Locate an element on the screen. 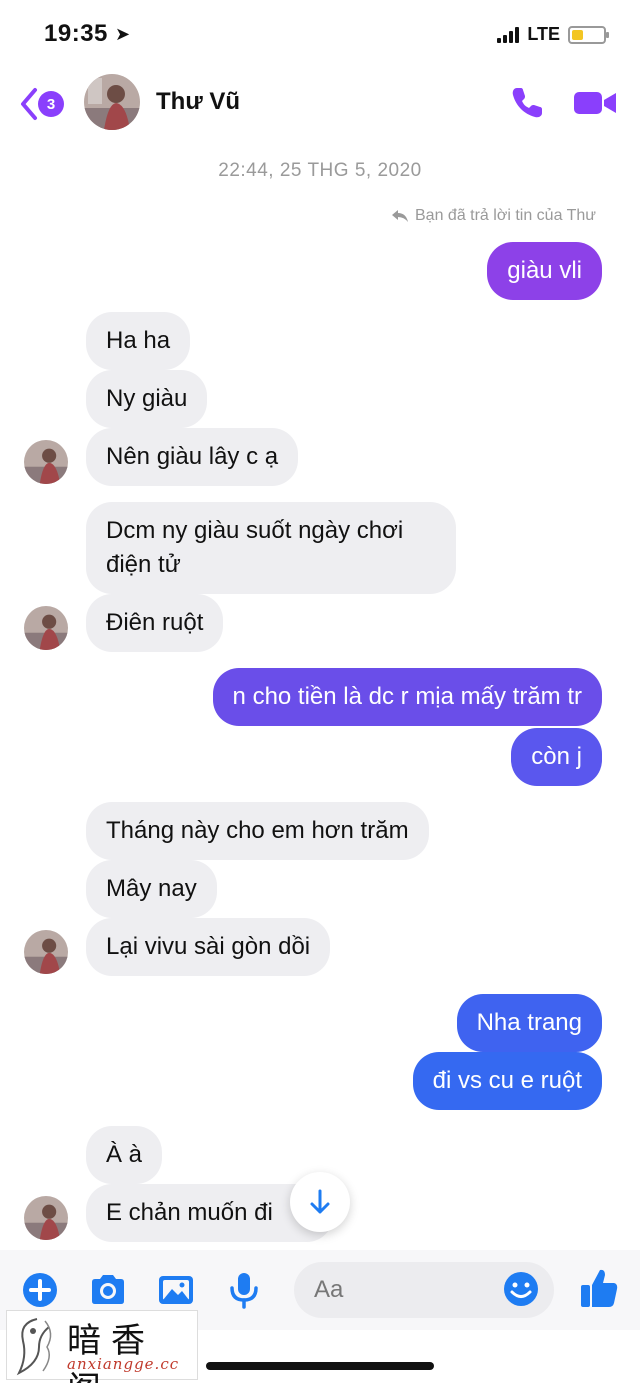 The image size is (640, 1383). location-icon: ➤ is located at coordinates (123, 34).